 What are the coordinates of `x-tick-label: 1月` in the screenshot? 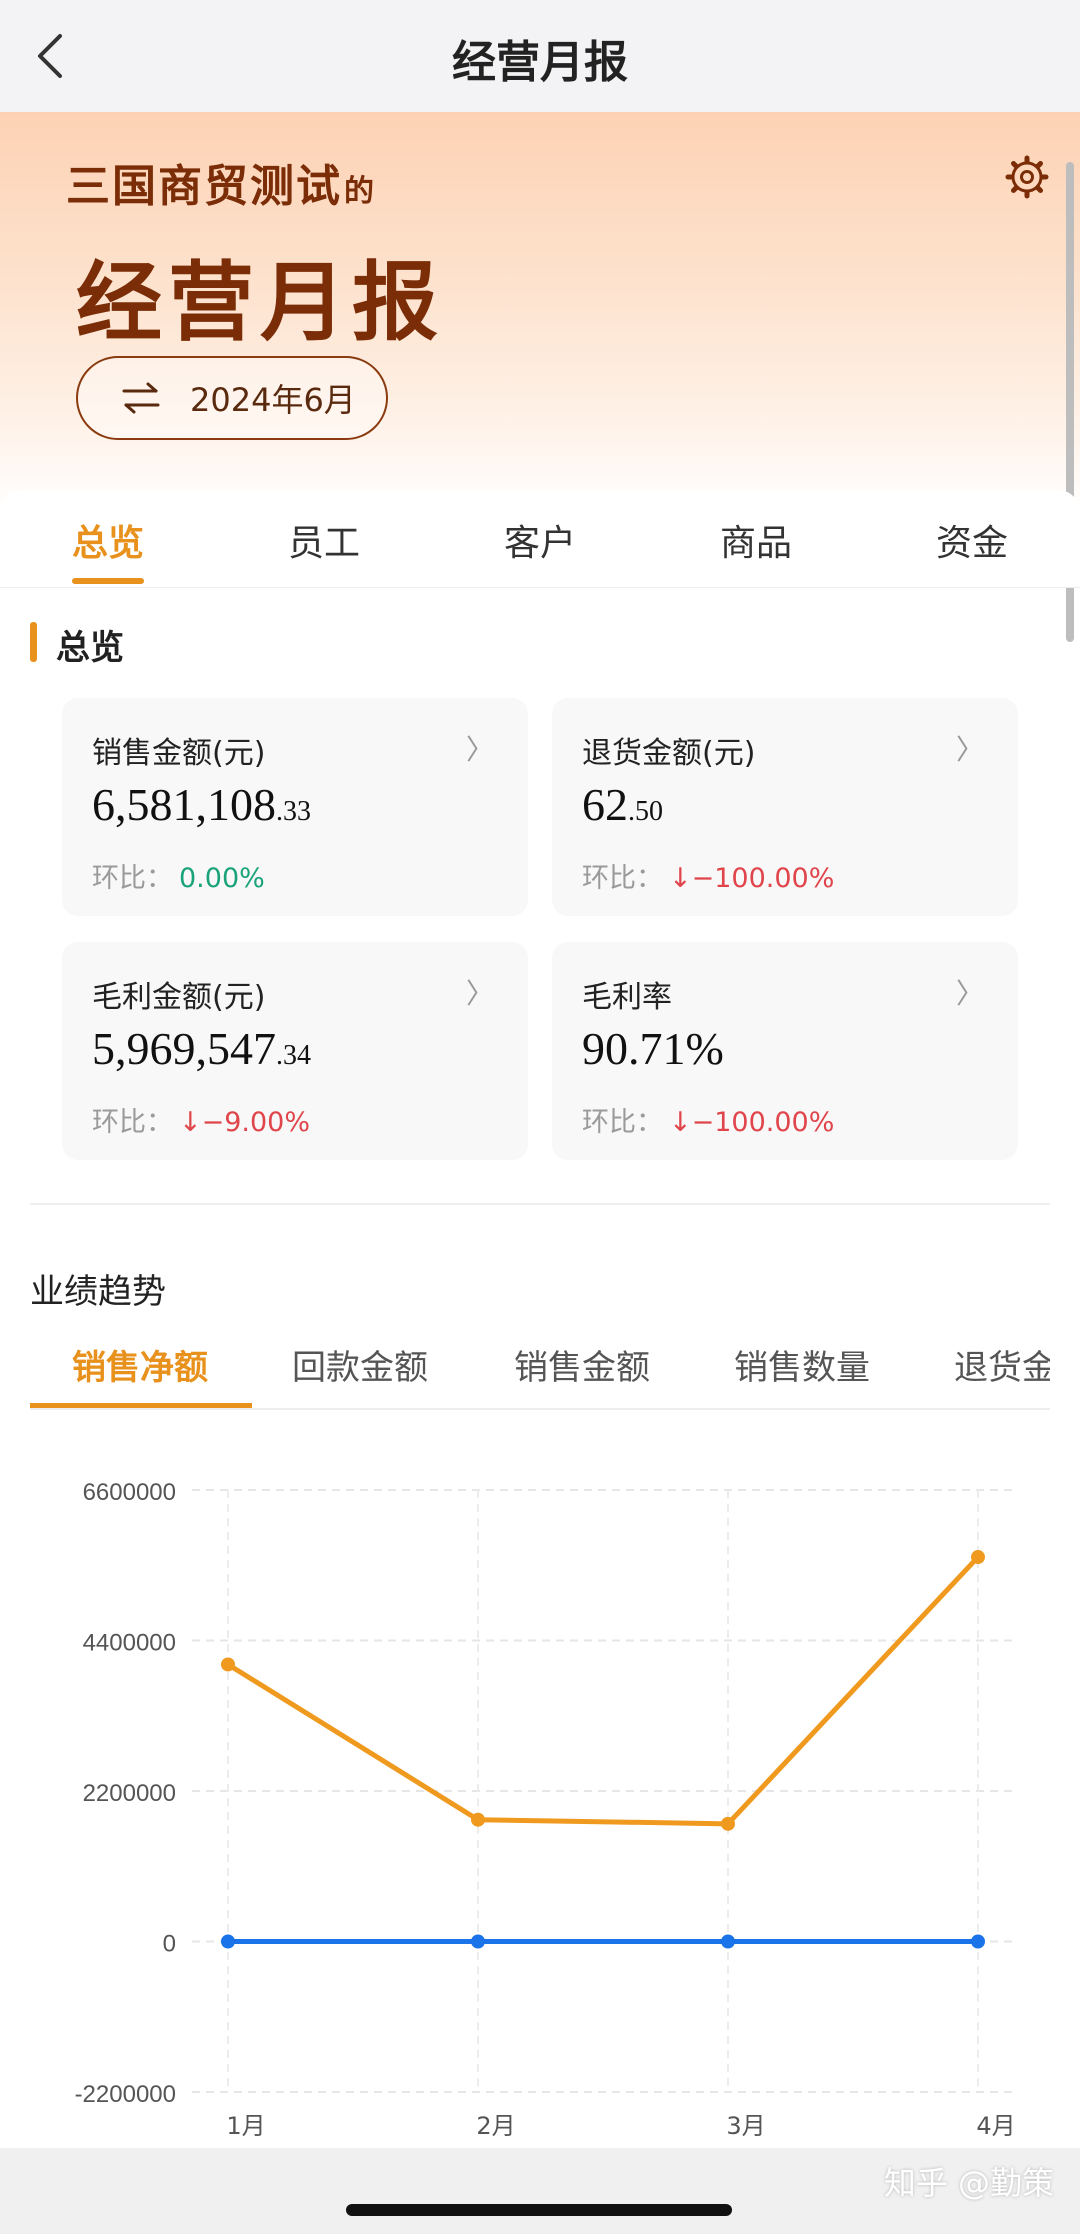 It's located at (245, 2126).